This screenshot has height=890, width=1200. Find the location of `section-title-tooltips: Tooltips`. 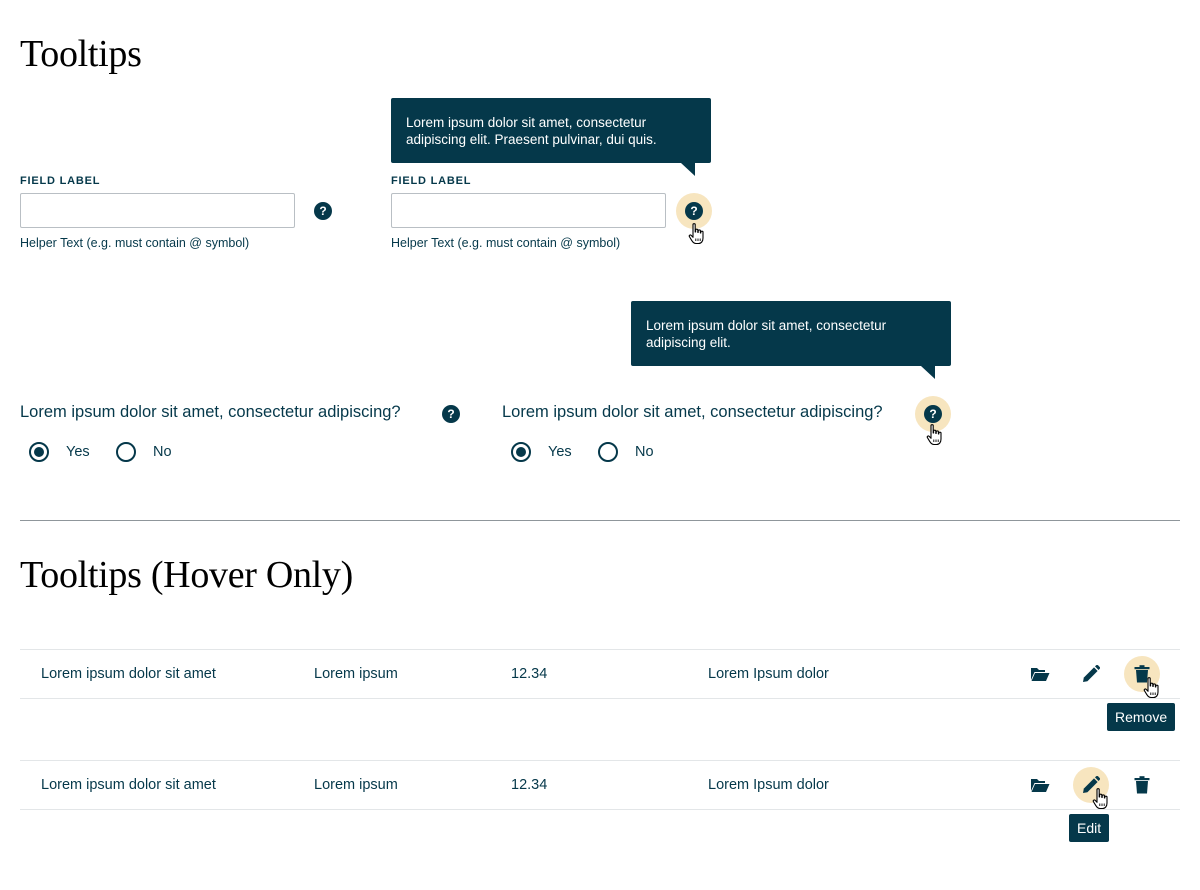

section-title-tooltips: Tooltips is located at coordinates (81, 54).